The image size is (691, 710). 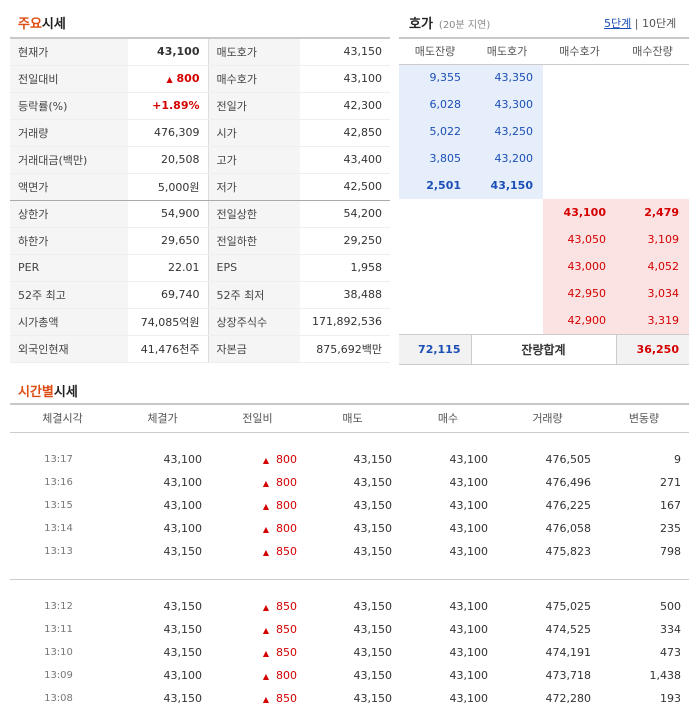 I want to click on tick-change: 473, so click(x=670, y=652).